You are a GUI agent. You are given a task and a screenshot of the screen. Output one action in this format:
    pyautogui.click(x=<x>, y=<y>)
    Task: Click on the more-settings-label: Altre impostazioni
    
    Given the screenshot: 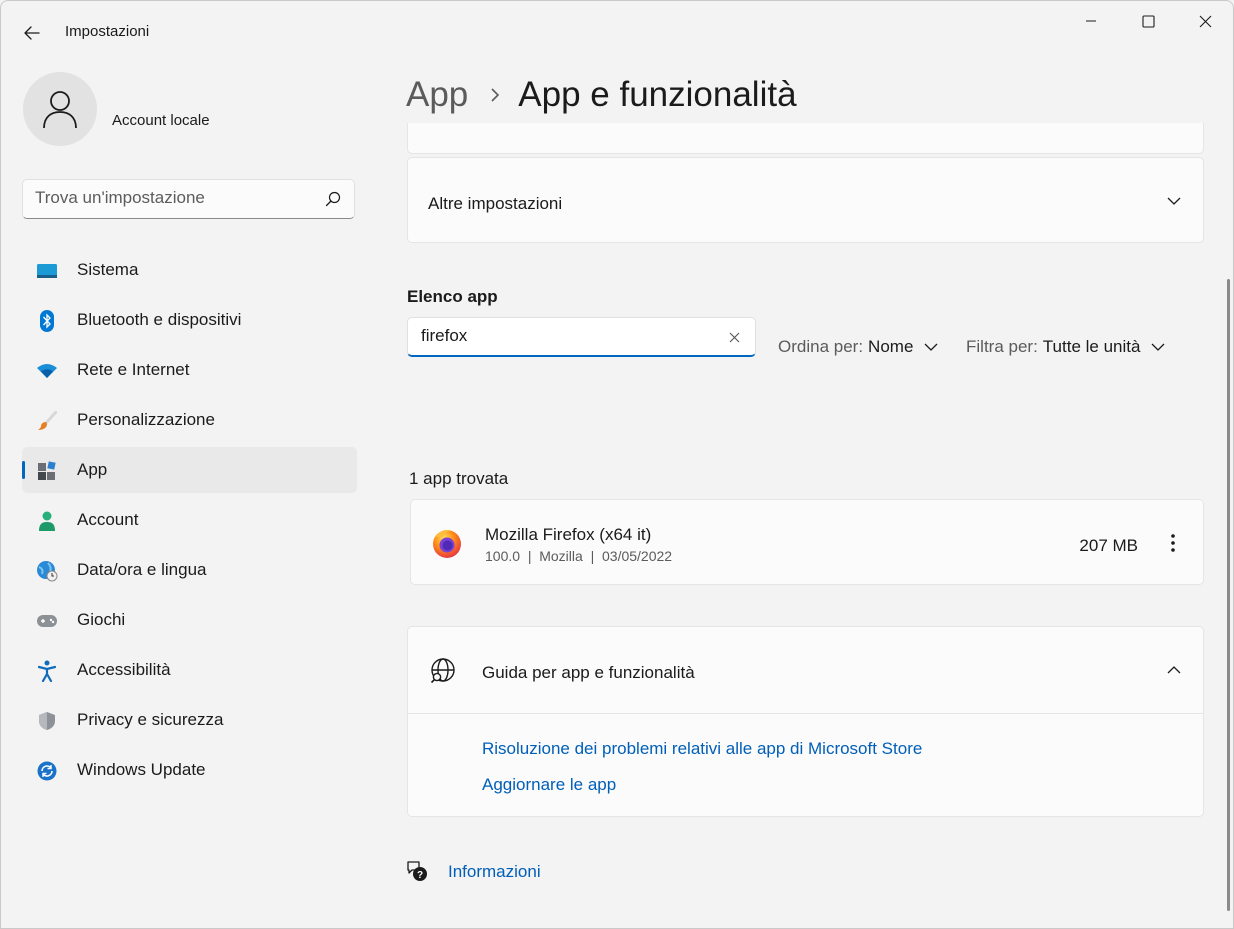 What is the action you would take?
    pyautogui.click(x=495, y=203)
    